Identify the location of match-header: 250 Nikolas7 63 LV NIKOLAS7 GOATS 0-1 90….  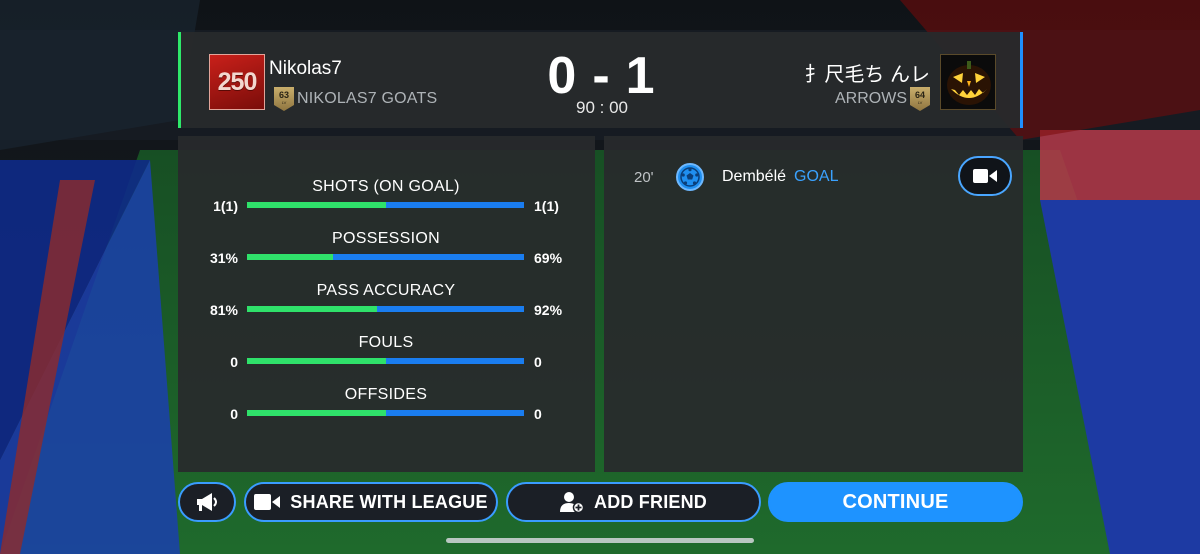
(600, 80).